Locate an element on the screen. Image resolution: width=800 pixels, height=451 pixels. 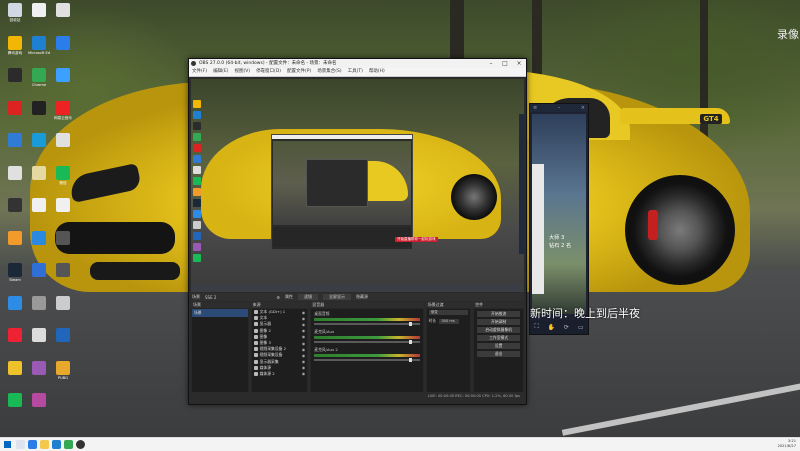
control-button: 退出 is located at coordinates (498, 354).